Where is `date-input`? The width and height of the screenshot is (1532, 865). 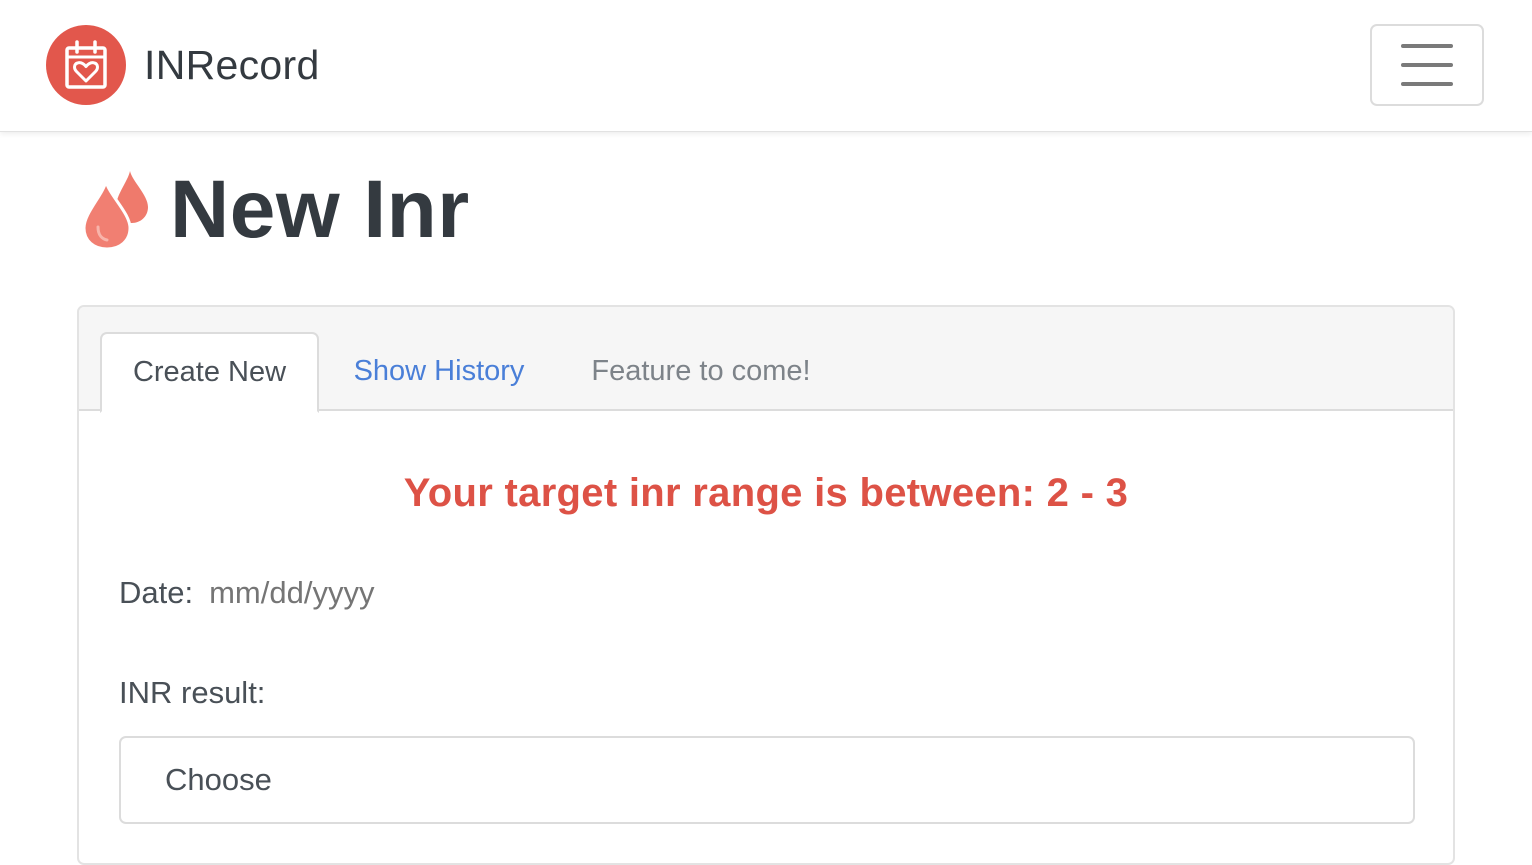 date-input is located at coordinates (339, 593).